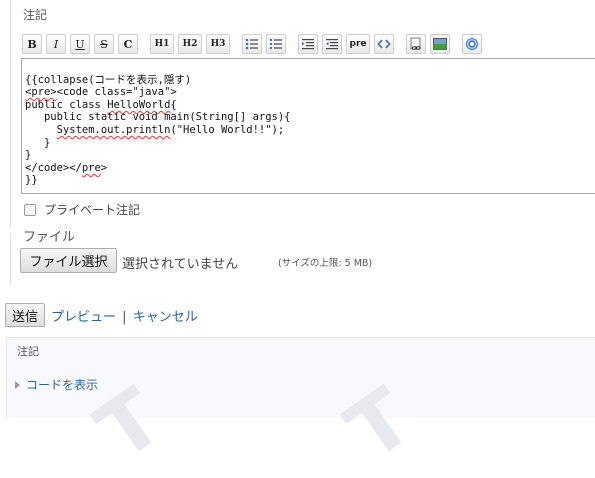 The width and height of the screenshot is (595, 478). I want to click on help-button, so click(472, 44).